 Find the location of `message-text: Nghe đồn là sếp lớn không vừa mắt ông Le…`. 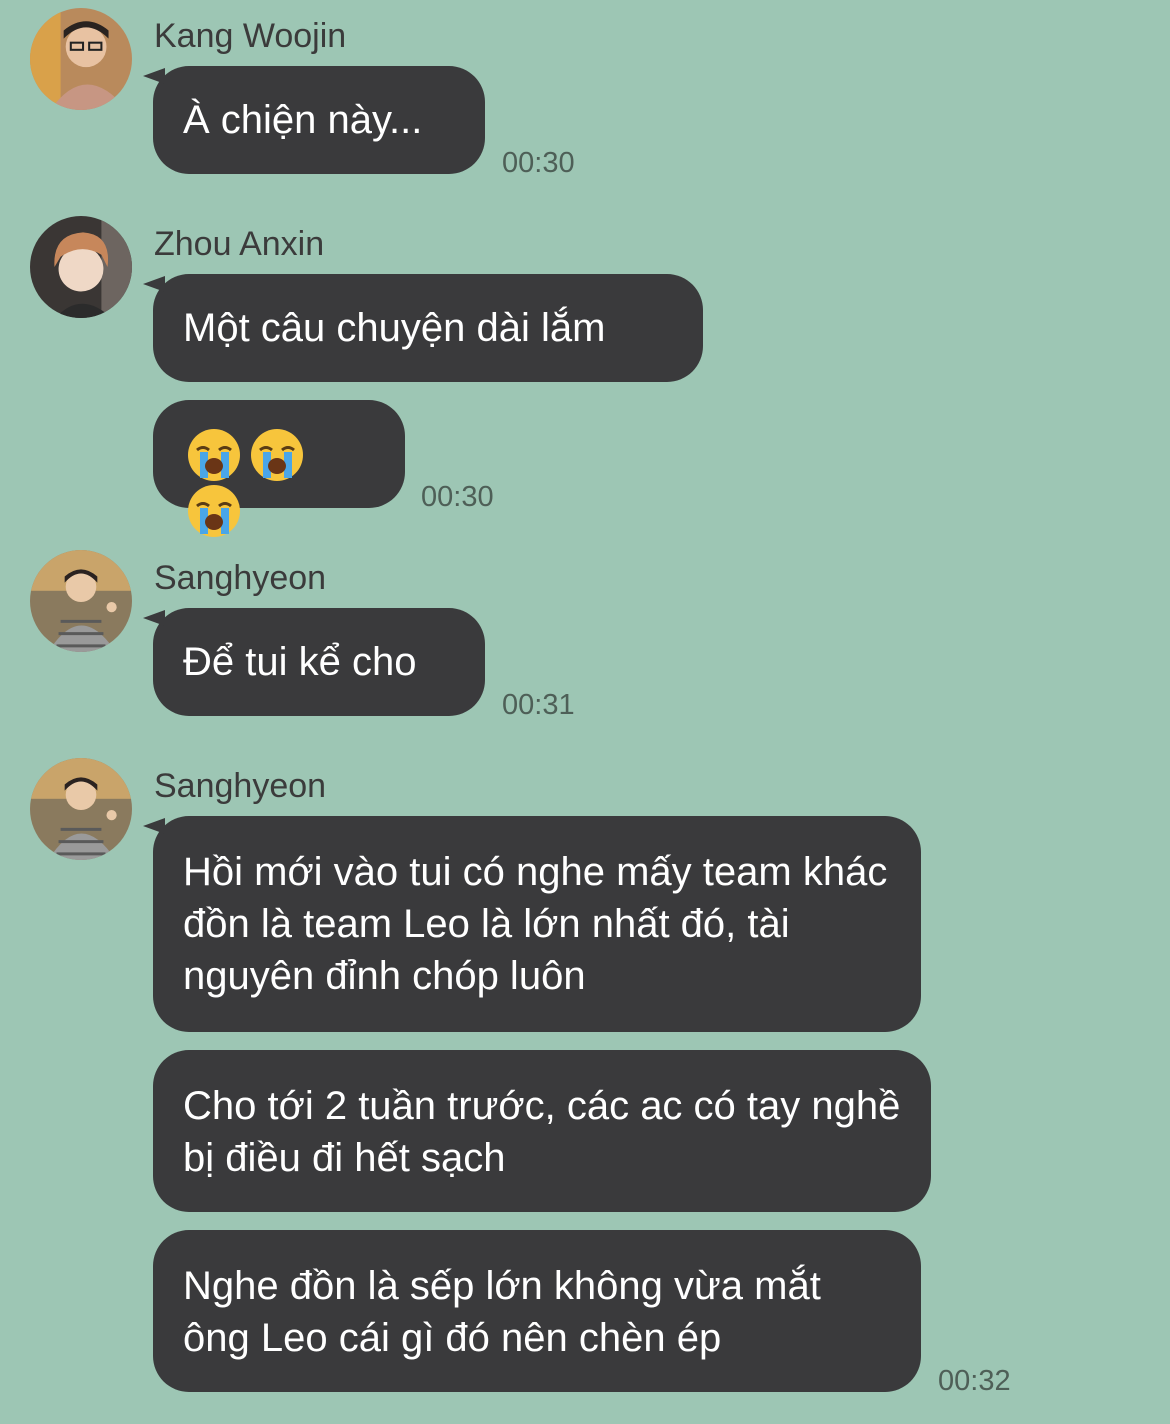

message-text: Nghe đồn là sếp lớn không vừa mắt ông Le… is located at coordinates (502, 1312).